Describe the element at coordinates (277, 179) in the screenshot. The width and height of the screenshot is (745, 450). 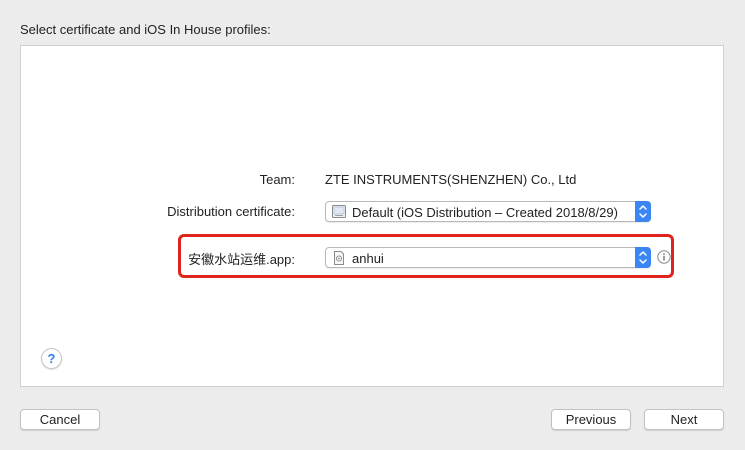
I see `team-label: Team:` at that location.